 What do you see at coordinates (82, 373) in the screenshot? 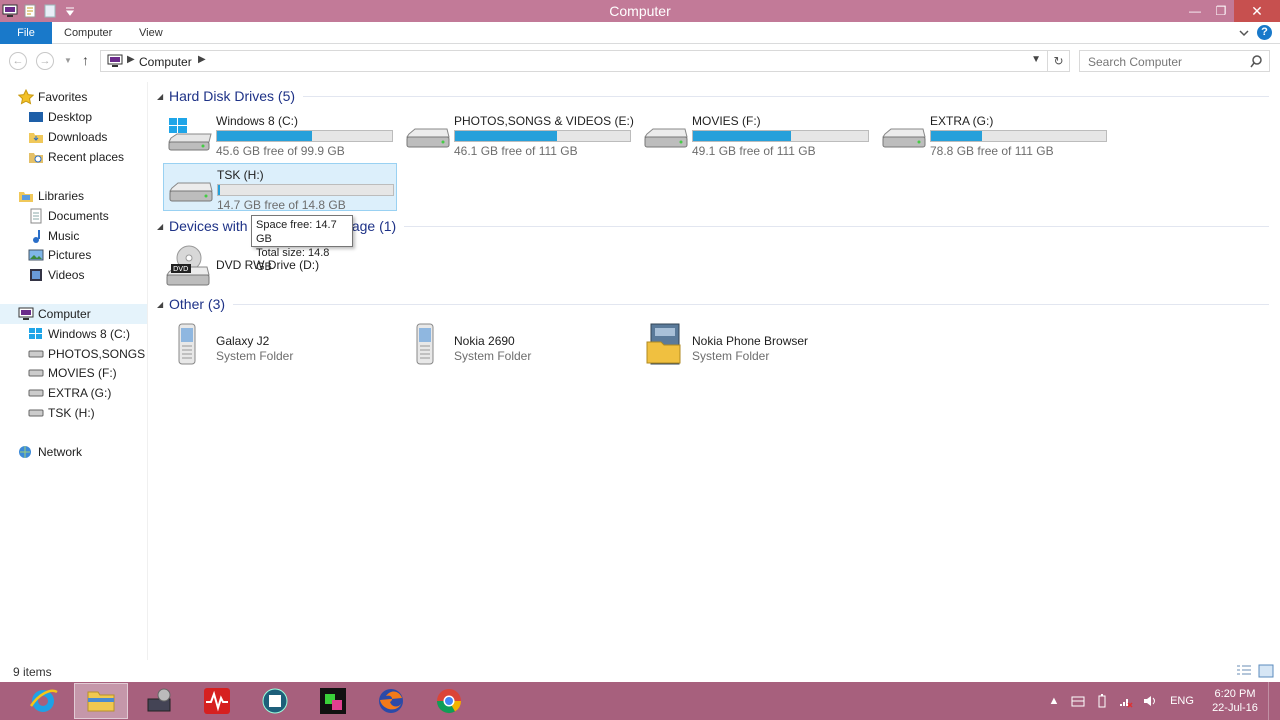
I see `sidebar-item-label: MOVIES (F:)` at bounding box center [82, 373].